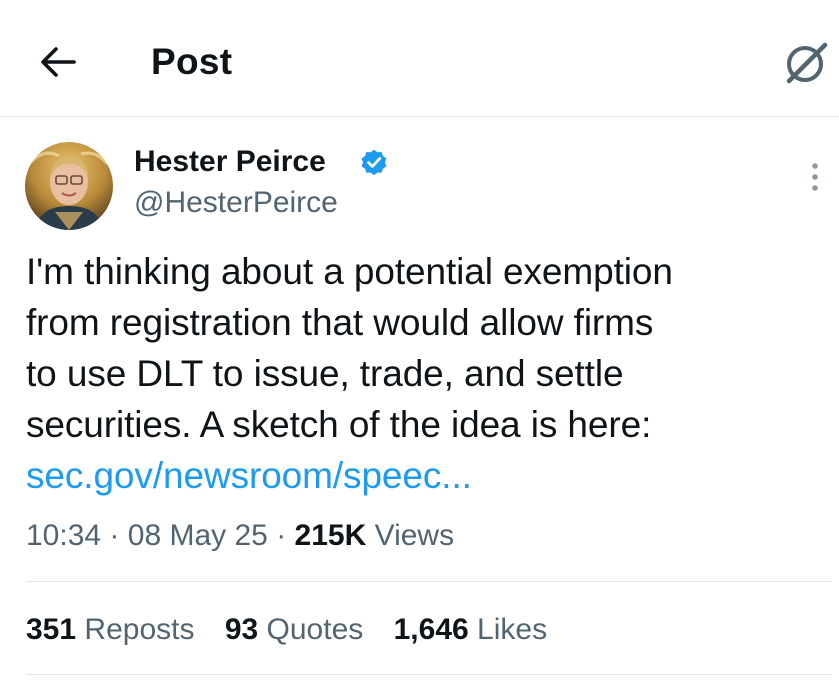 This screenshot has width=839, height=681. Describe the element at coordinates (192, 61) in the screenshot. I see `page-title: Post` at that location.